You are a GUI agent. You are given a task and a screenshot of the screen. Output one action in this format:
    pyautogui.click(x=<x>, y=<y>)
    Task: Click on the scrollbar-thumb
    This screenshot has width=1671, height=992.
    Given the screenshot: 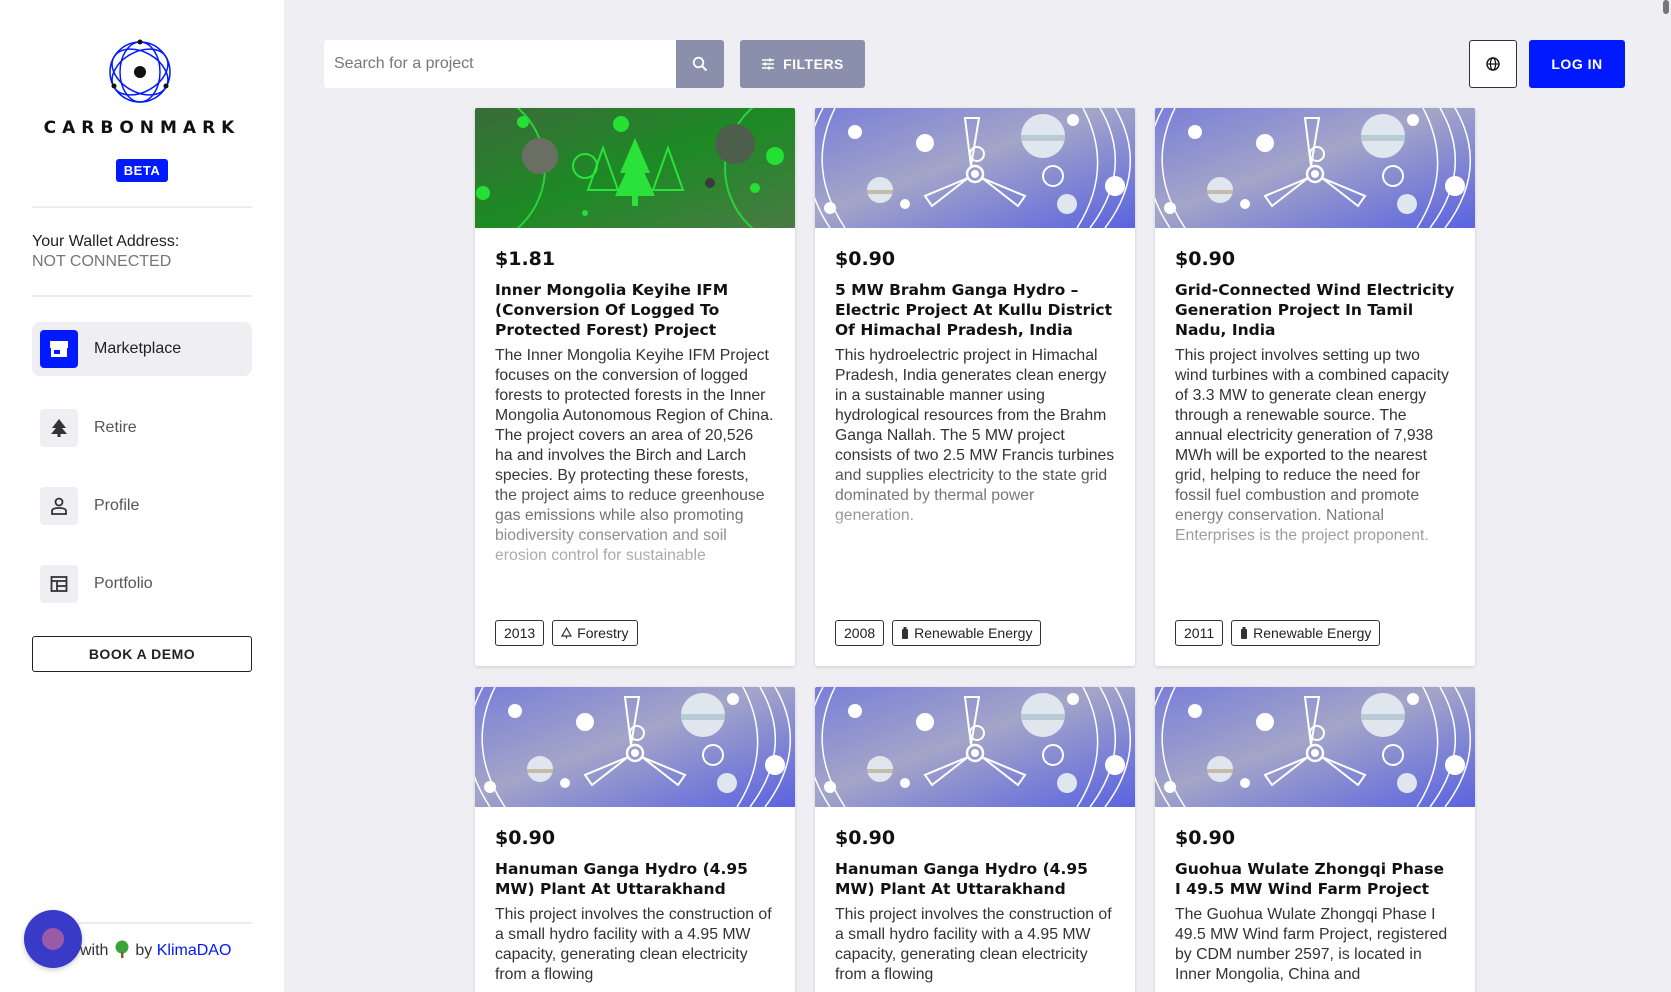 What is the action you would take?
    pyautogui.click(x=1666, y=7)
    